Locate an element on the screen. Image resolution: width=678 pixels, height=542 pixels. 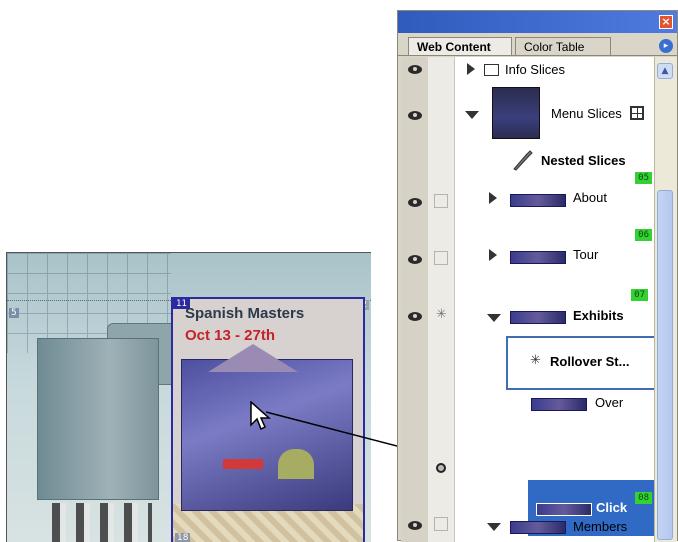
list-item-tour: 06 Tour is located at coordinates (554, 250).